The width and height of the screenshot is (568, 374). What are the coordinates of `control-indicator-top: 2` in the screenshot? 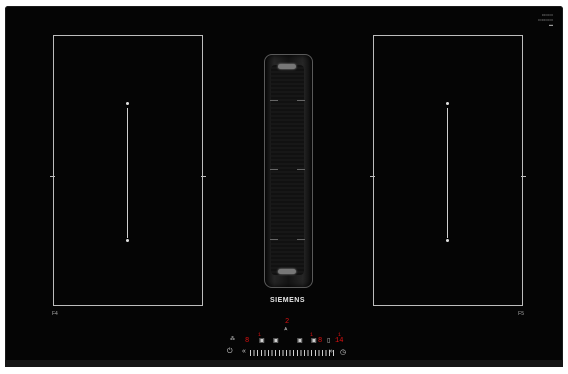 It's located at (287, 322).